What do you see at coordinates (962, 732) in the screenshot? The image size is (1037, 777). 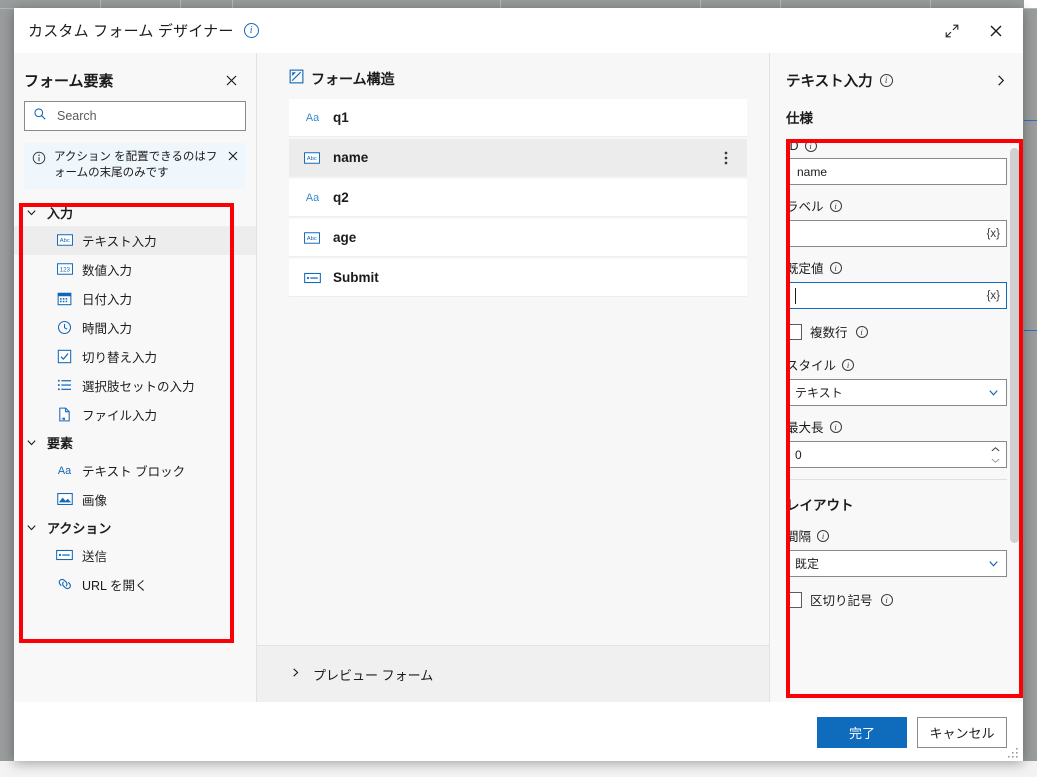 I see `cancel-button: キャンセル` at bounding box center [962, 732].